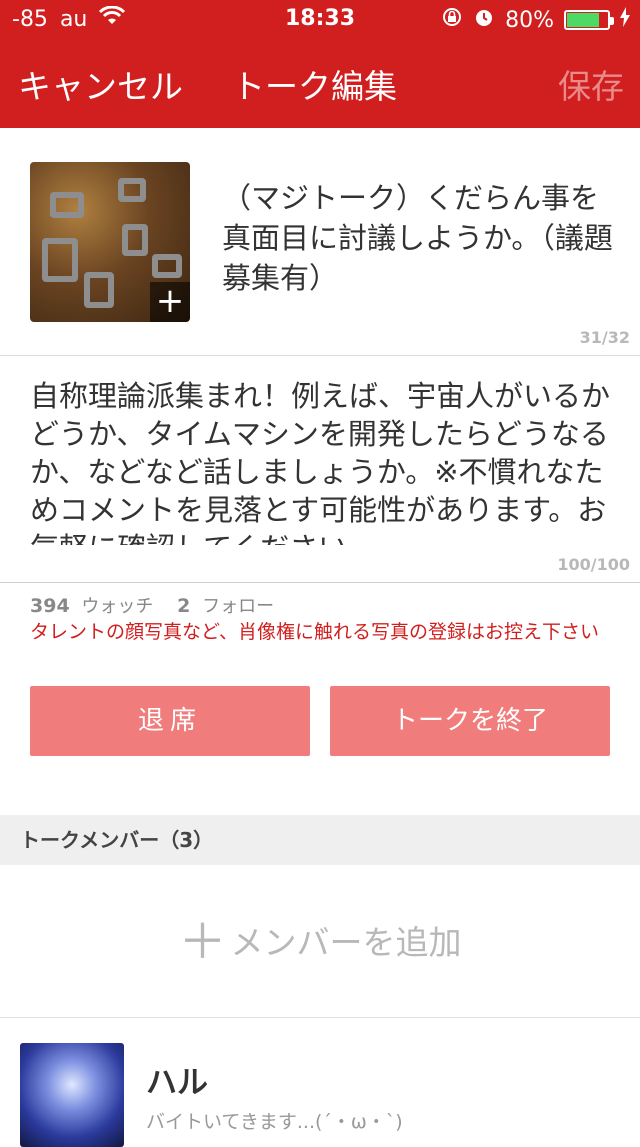 The width and height of the screenshot is (640, 1147). Describe the element at coordinates (238, 606) in the screenshot. I see `follow-label: フォロー` at that location.